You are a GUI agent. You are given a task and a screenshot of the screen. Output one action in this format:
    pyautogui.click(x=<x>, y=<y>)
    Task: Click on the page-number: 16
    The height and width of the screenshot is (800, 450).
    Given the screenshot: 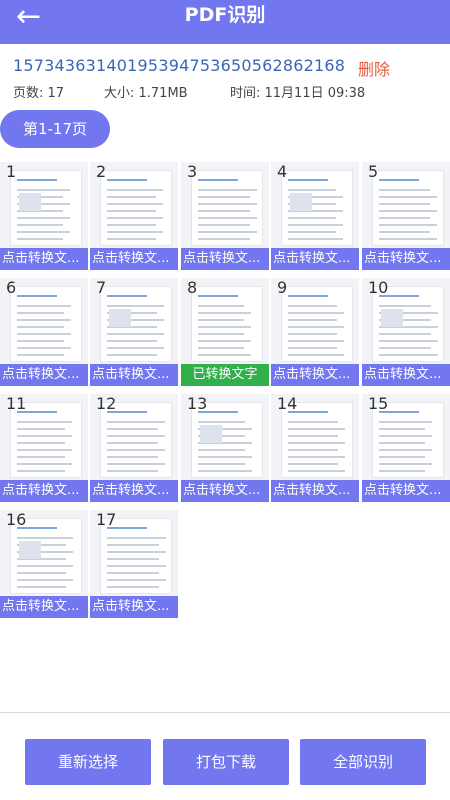 What is the action you would take?
    pyautogui.click(x=16, y=519)
    